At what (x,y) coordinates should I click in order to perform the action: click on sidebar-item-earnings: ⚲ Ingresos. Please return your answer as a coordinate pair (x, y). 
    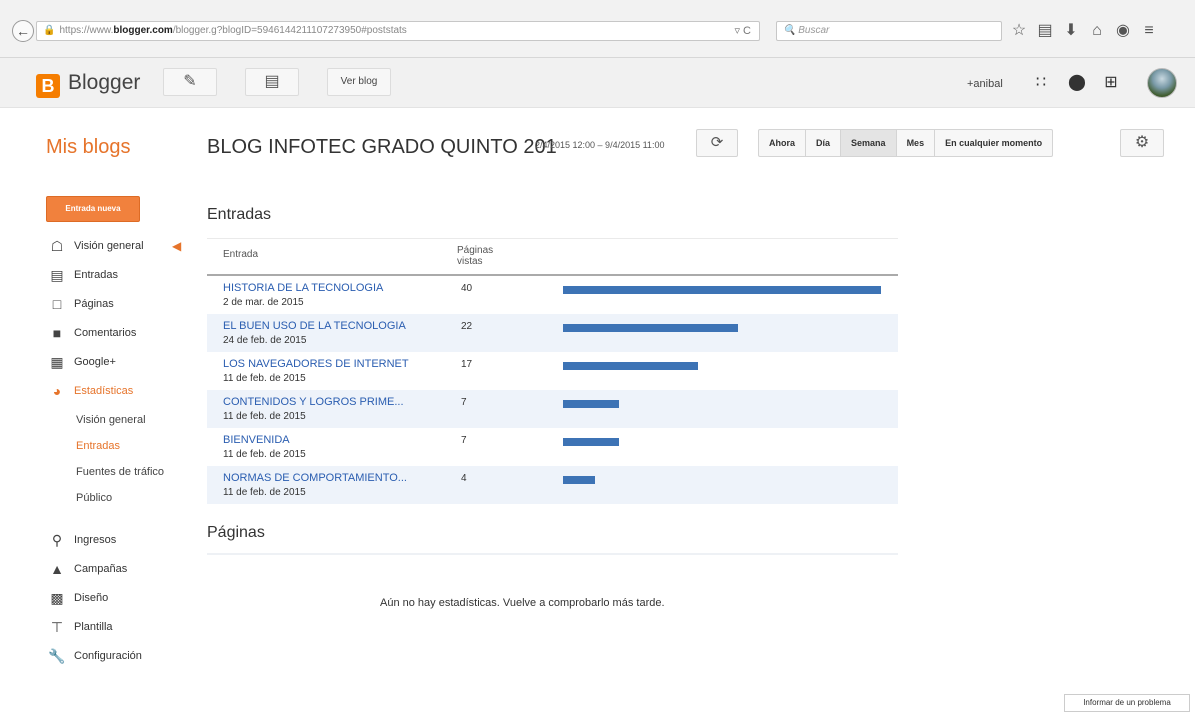
    Looking at the image, I should click on (121, 544).